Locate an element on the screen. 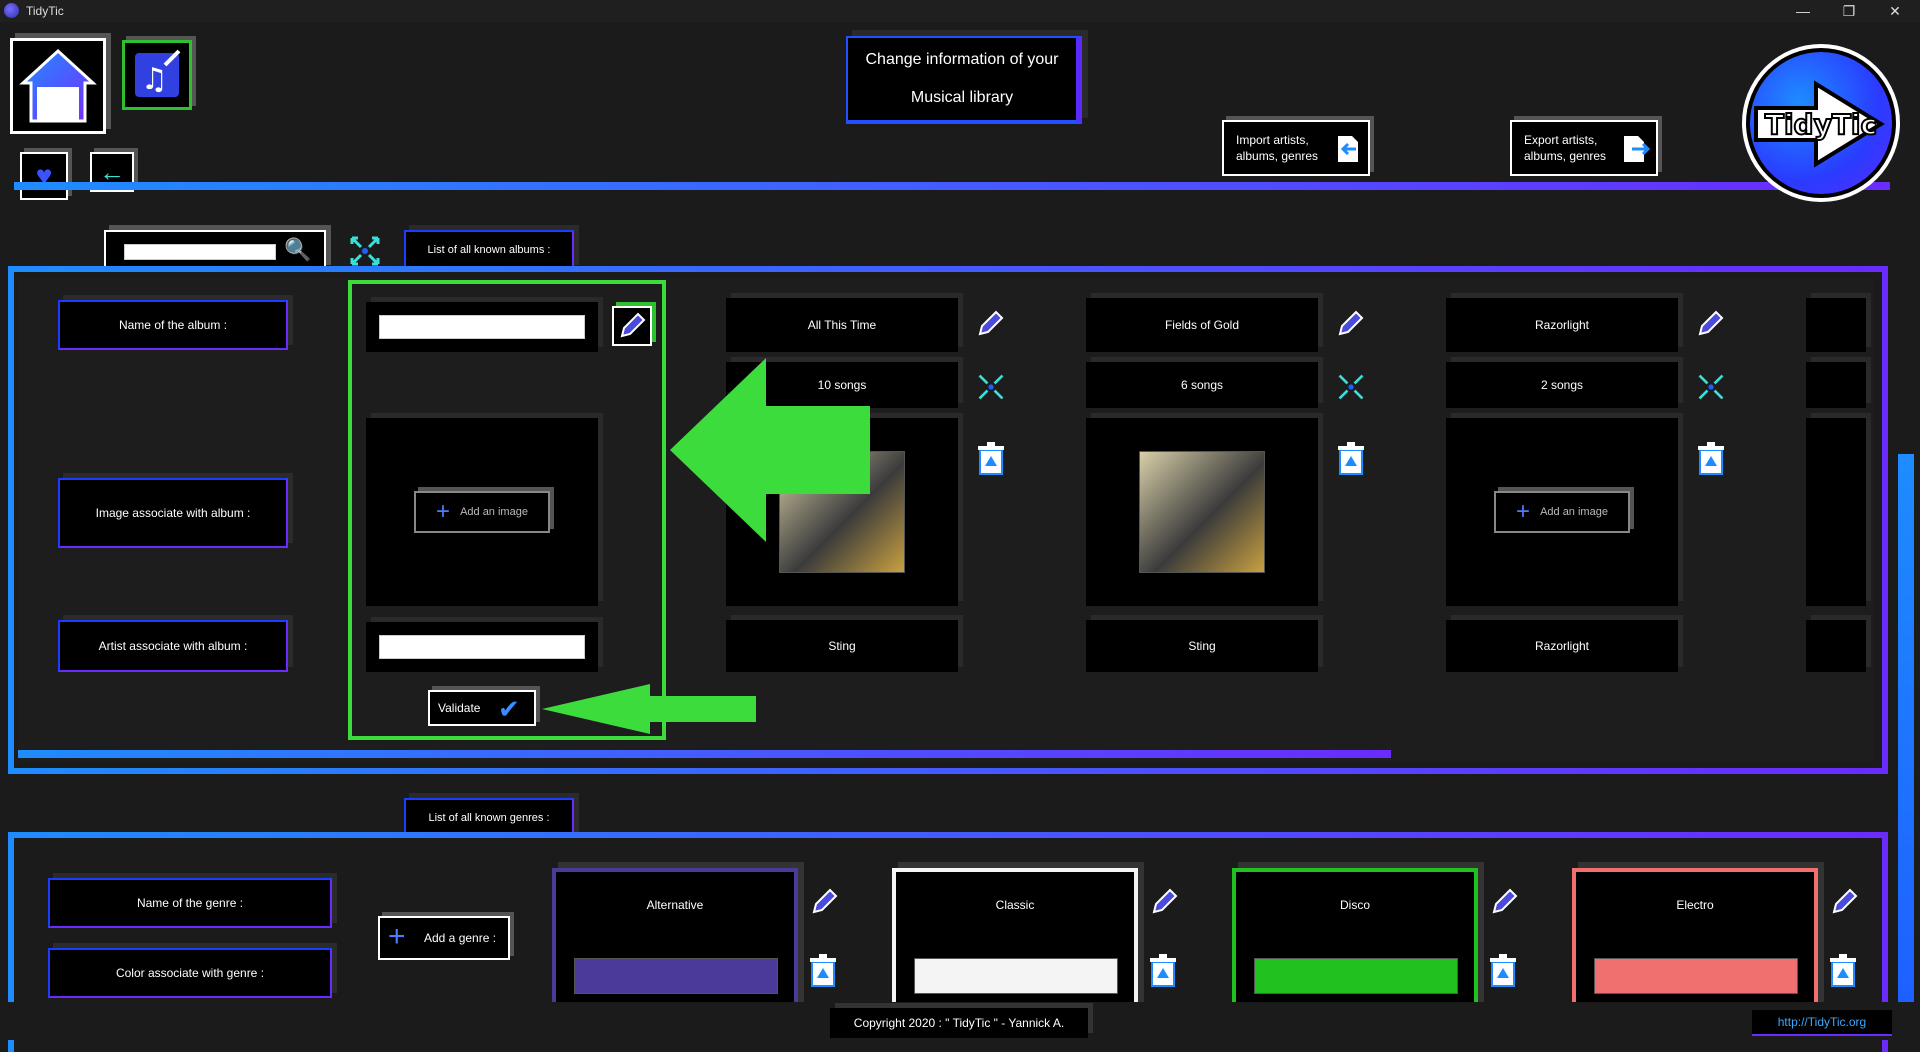 The width and height of the screenshot is (1920, 1052). album-search-box: 🔍 is located at coordinates (215, 250).